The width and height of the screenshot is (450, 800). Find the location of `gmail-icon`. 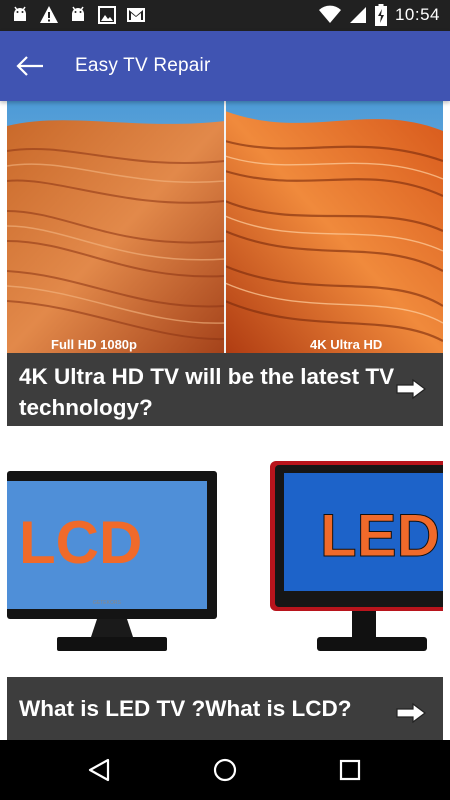

gmail-icon is located at coordinates (136, 15).